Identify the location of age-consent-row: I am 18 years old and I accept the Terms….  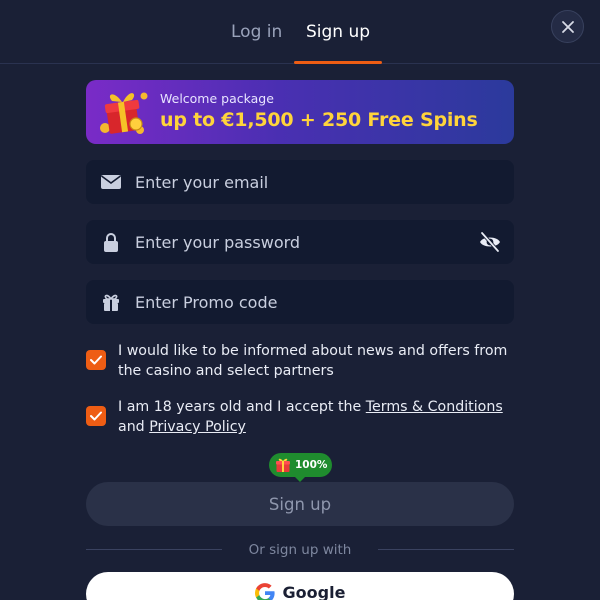
(300, 417).